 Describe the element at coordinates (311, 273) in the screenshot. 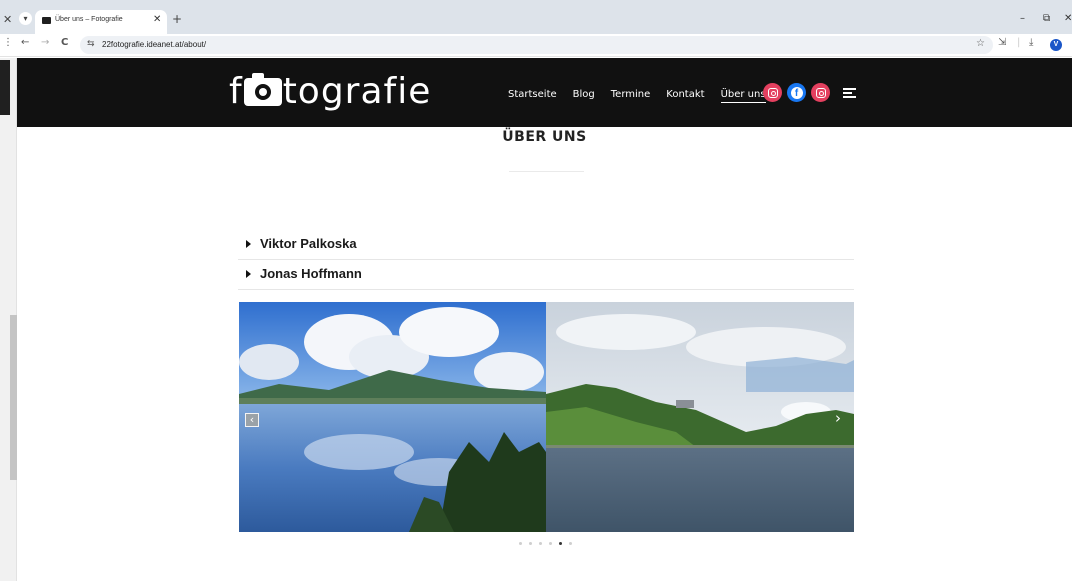

I see `accordion-label: Jonas Hoffmann` at that location.